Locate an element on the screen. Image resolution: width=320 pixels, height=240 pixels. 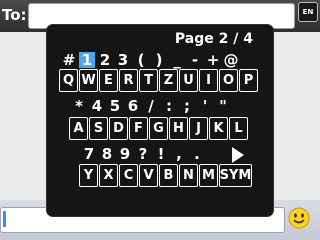
sym-key: SYM is located at coordinates (235, 175).